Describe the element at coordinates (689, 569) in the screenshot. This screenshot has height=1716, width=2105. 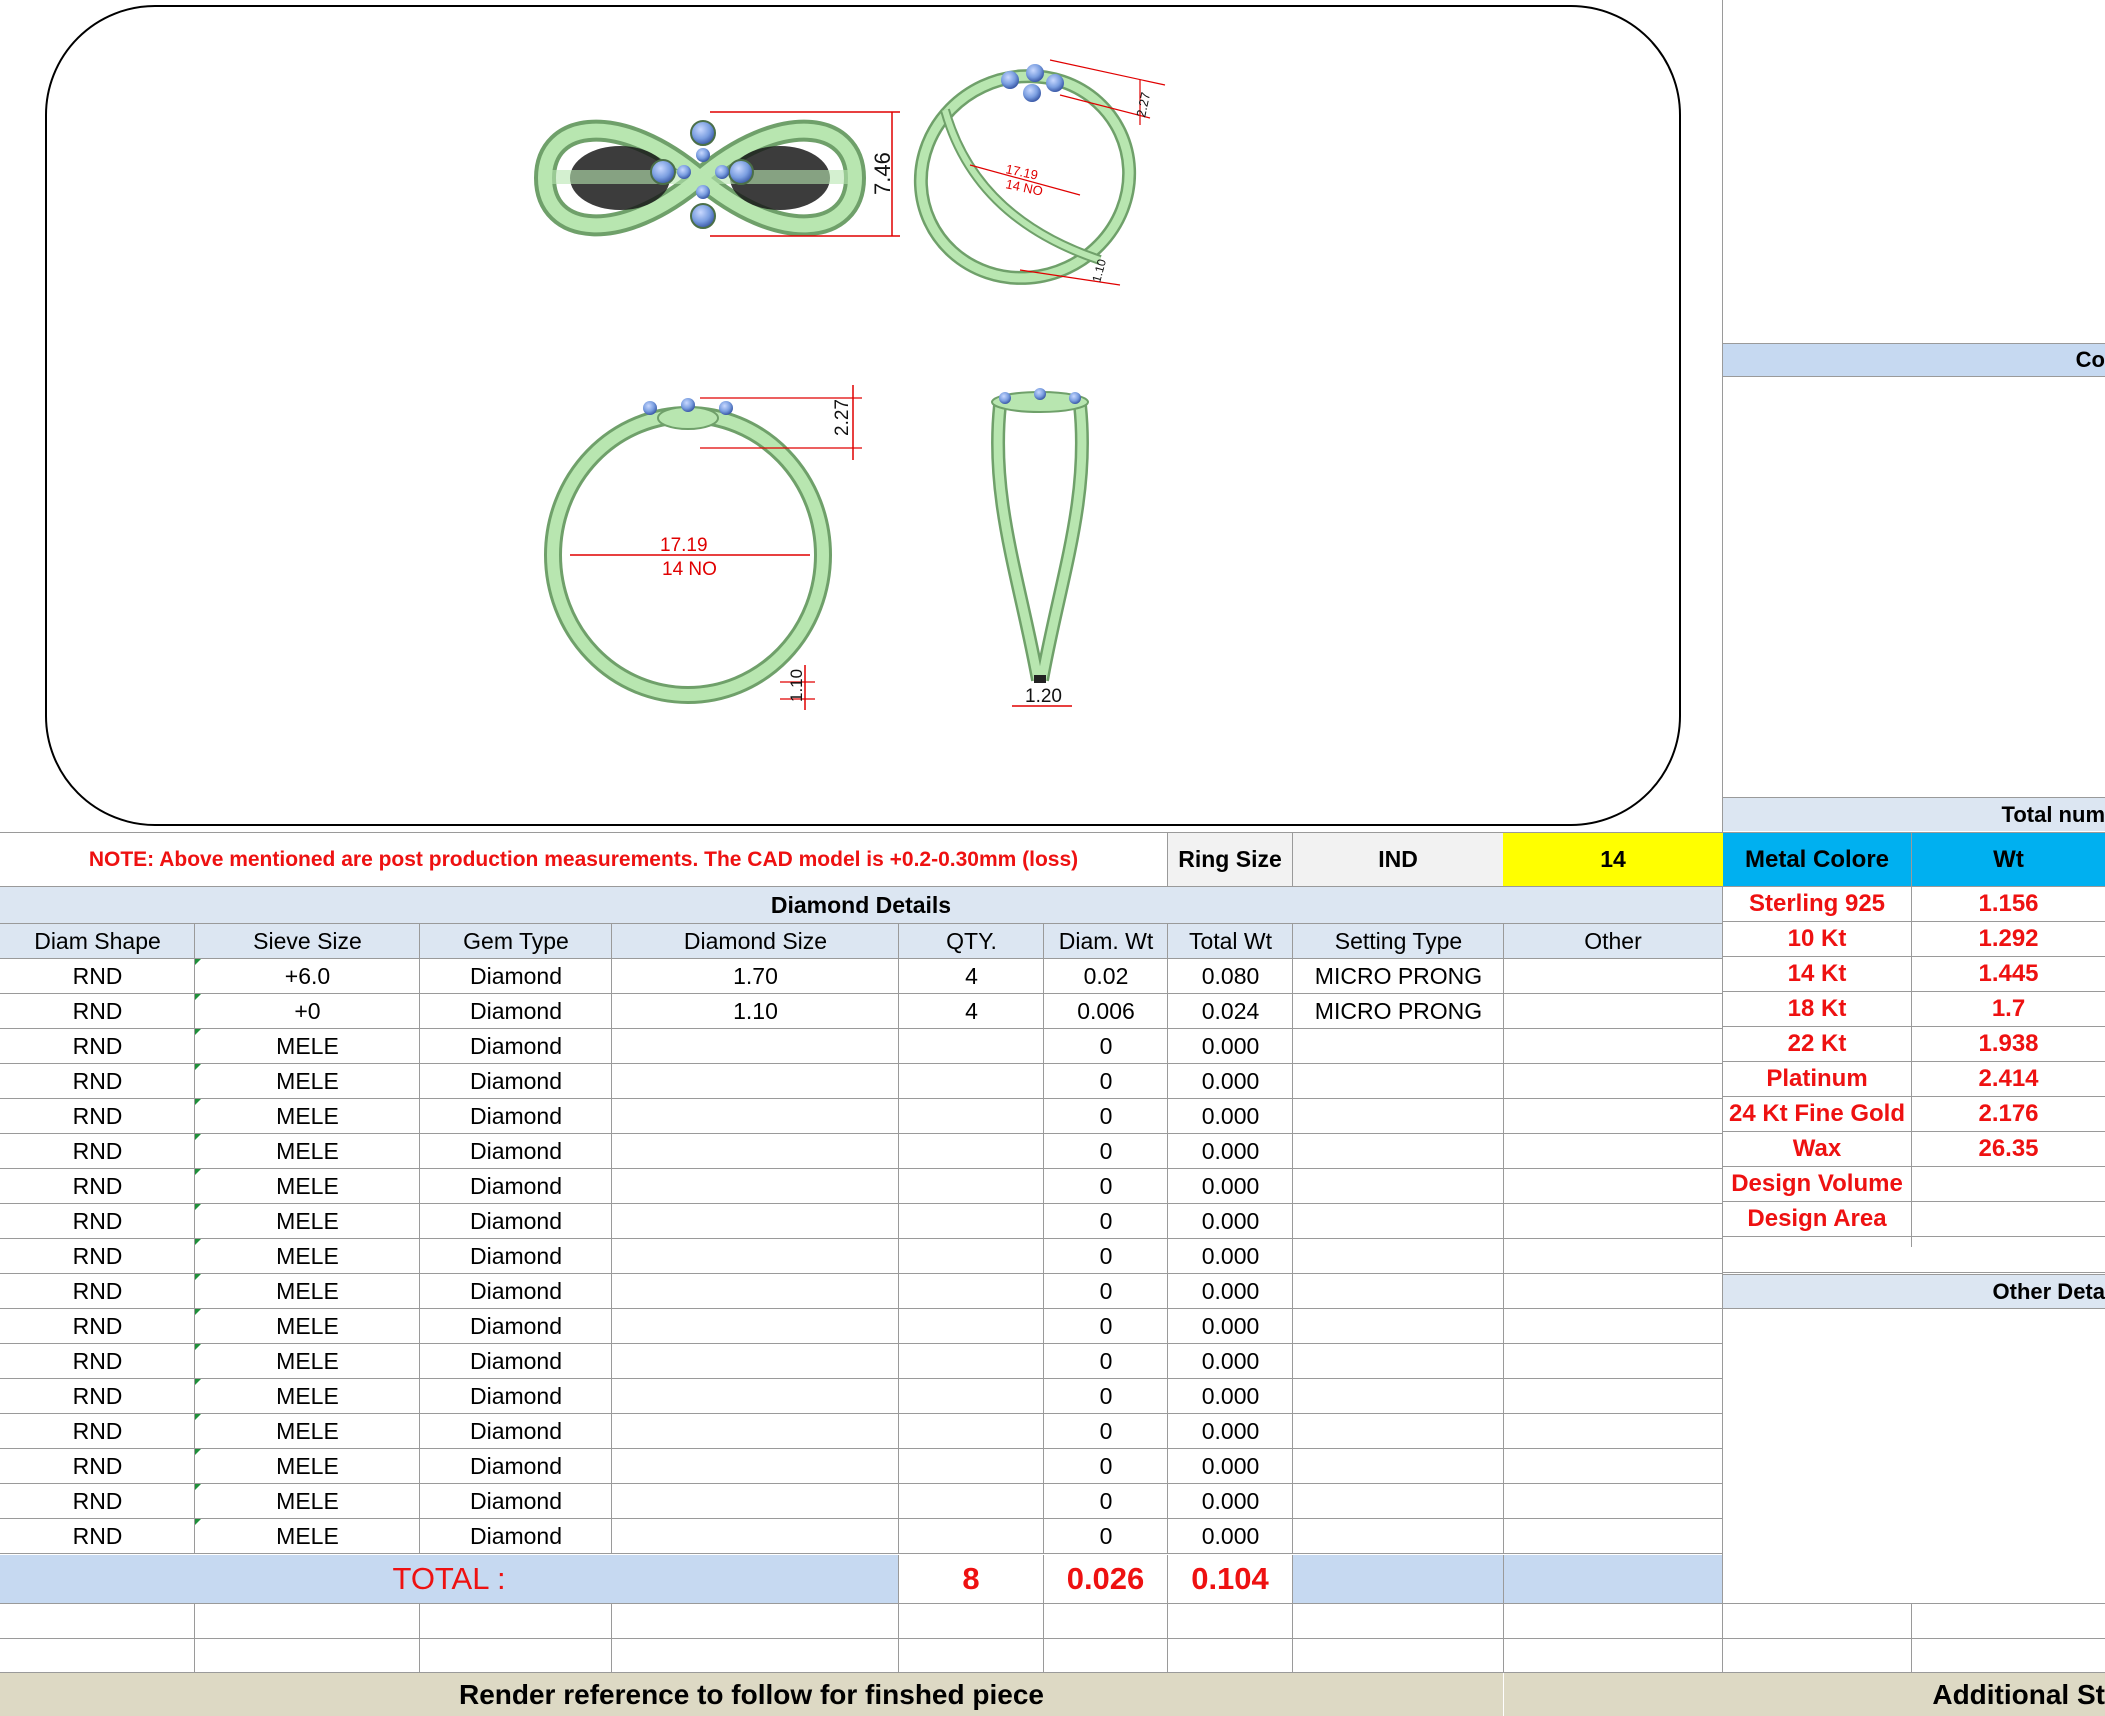
I see `front-no-dim: 14 NO` at that location.